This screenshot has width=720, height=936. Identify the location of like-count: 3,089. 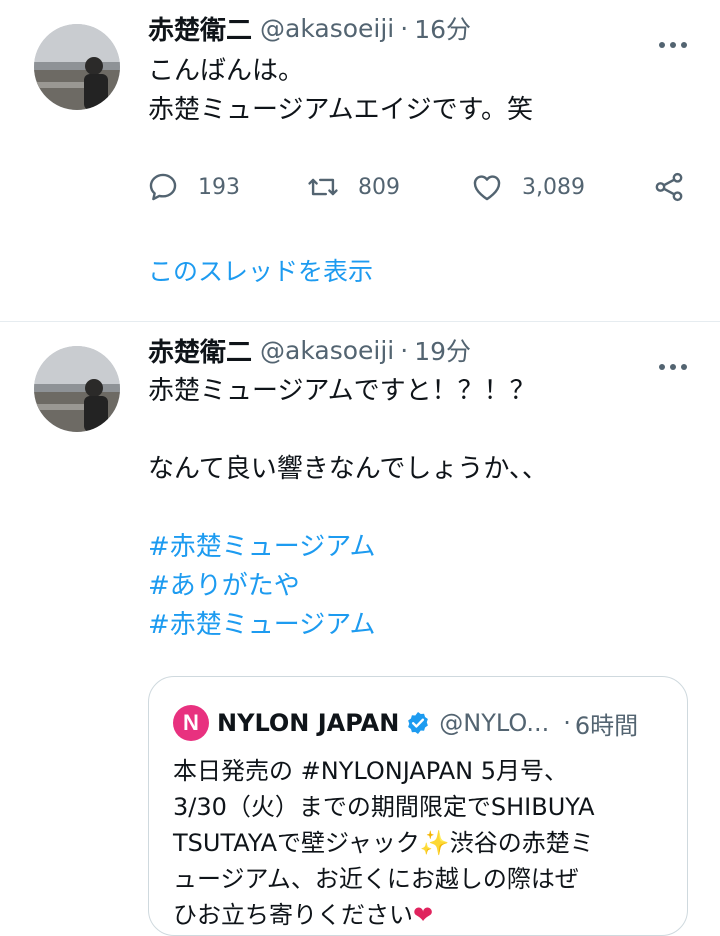
(553, 187).